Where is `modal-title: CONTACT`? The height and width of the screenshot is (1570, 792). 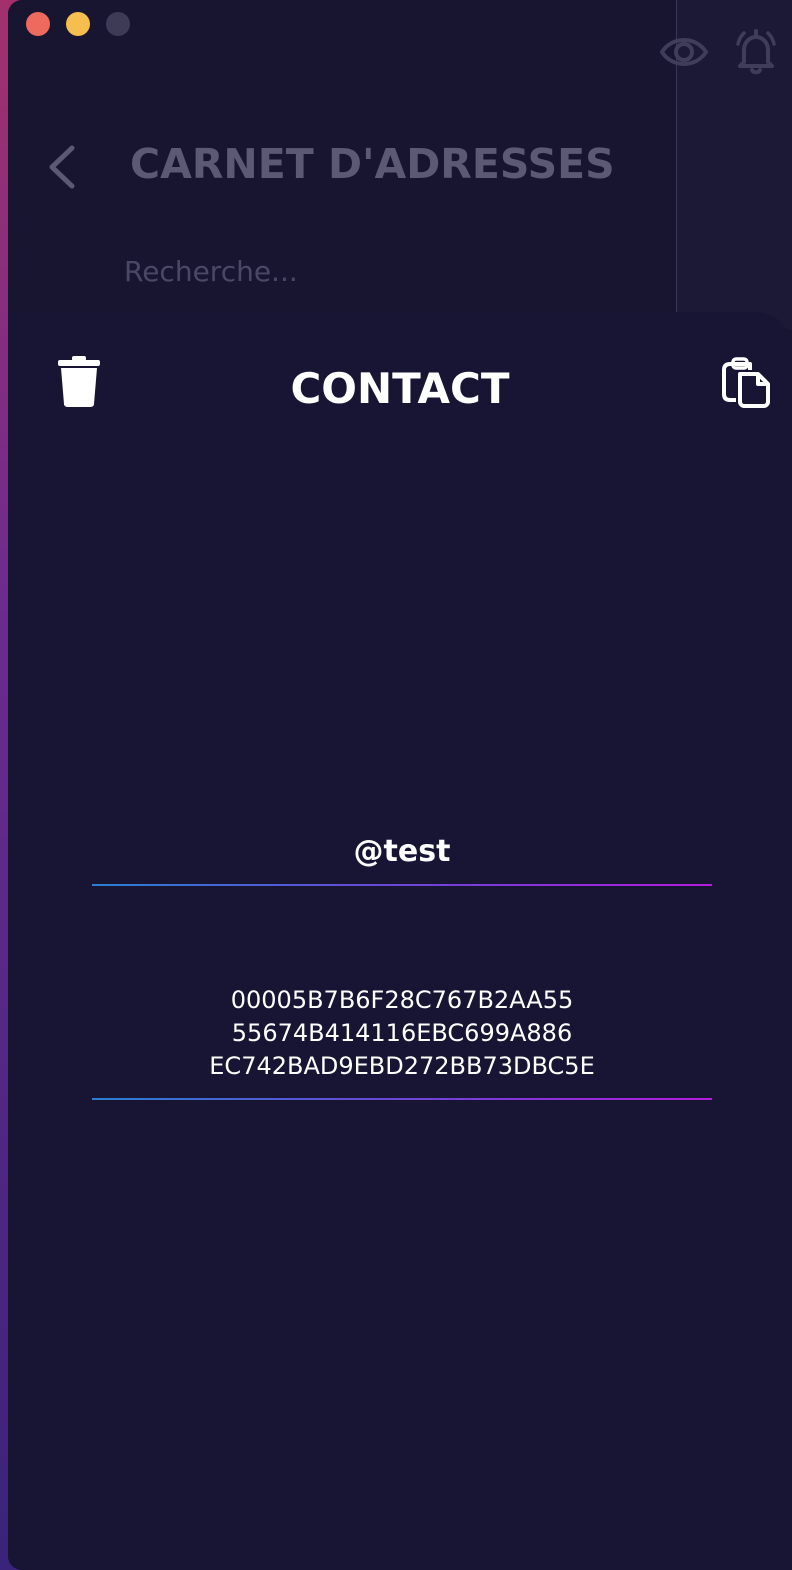
modal-title: CONTACT is located at coordinates (400, 388).